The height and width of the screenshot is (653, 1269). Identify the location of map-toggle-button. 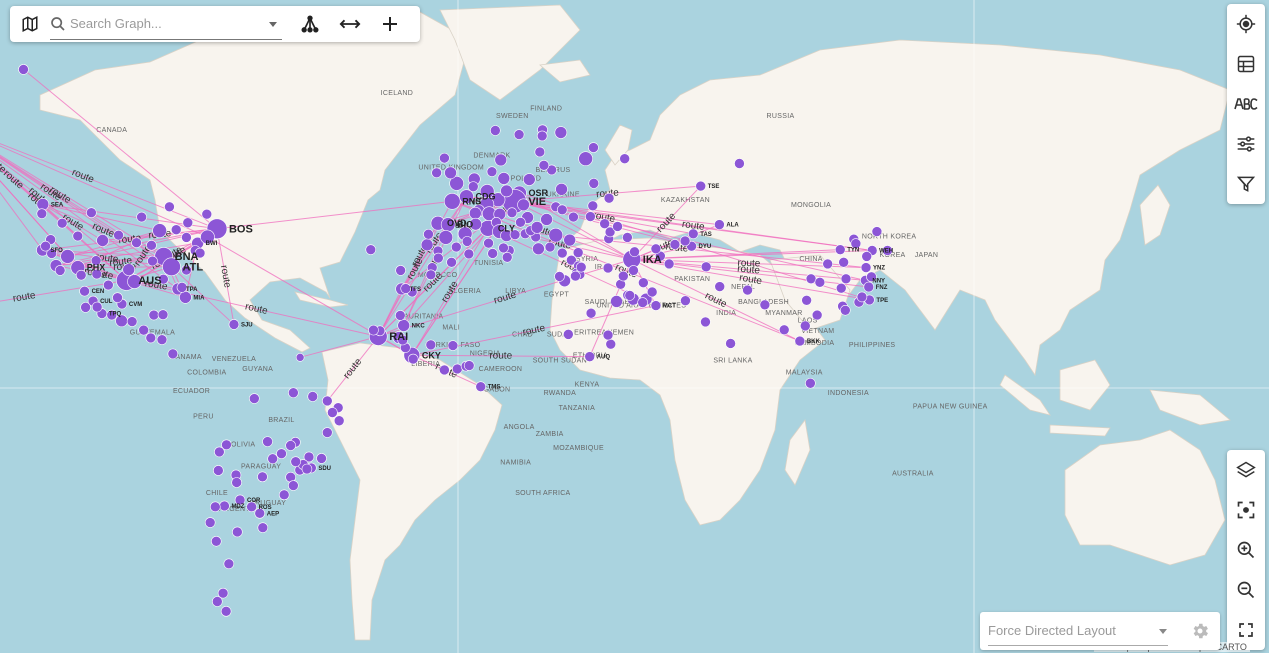
(30, 24).